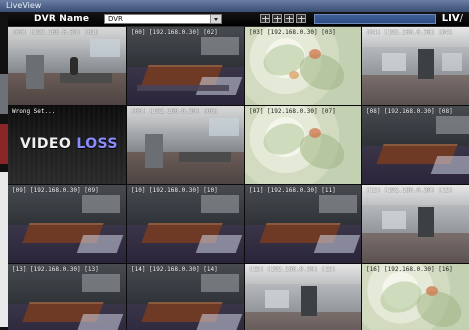  What do you see at coordinates (265, 18) in the screenshot?
I see `layout-1x1-button` at bounding box center [265, 18].